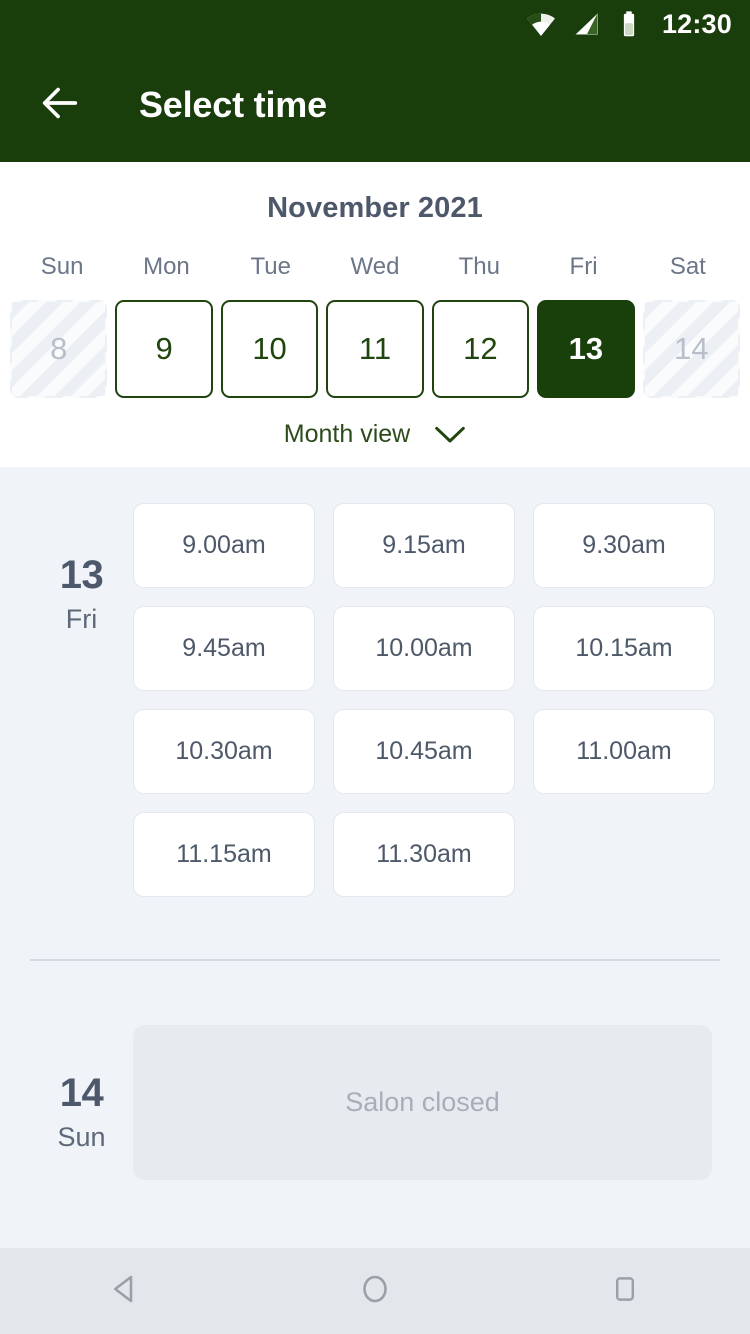 The width and height of the screenshot is (750, 1334). What do you see at coordinates (624, 648) in the screenshot?
I see `time-slot: 10.15am` at bounding box center [624, 648].